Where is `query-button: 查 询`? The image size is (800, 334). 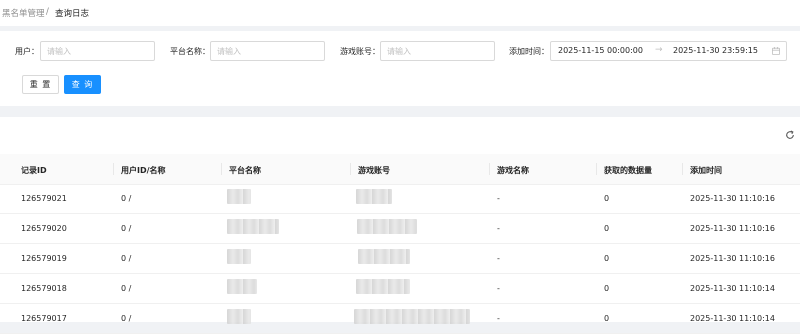
query-button: 查 询 is located at coordinates (82, 84).